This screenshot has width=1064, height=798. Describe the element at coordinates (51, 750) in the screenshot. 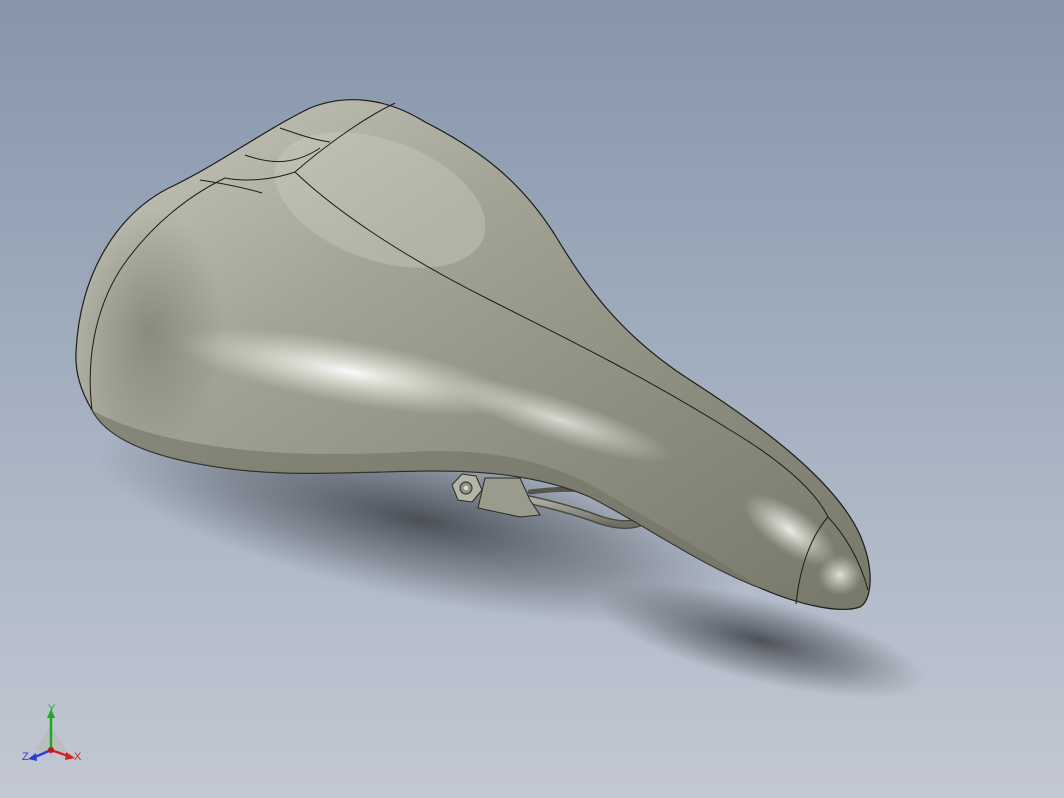

I see `triad-origin` at that location.